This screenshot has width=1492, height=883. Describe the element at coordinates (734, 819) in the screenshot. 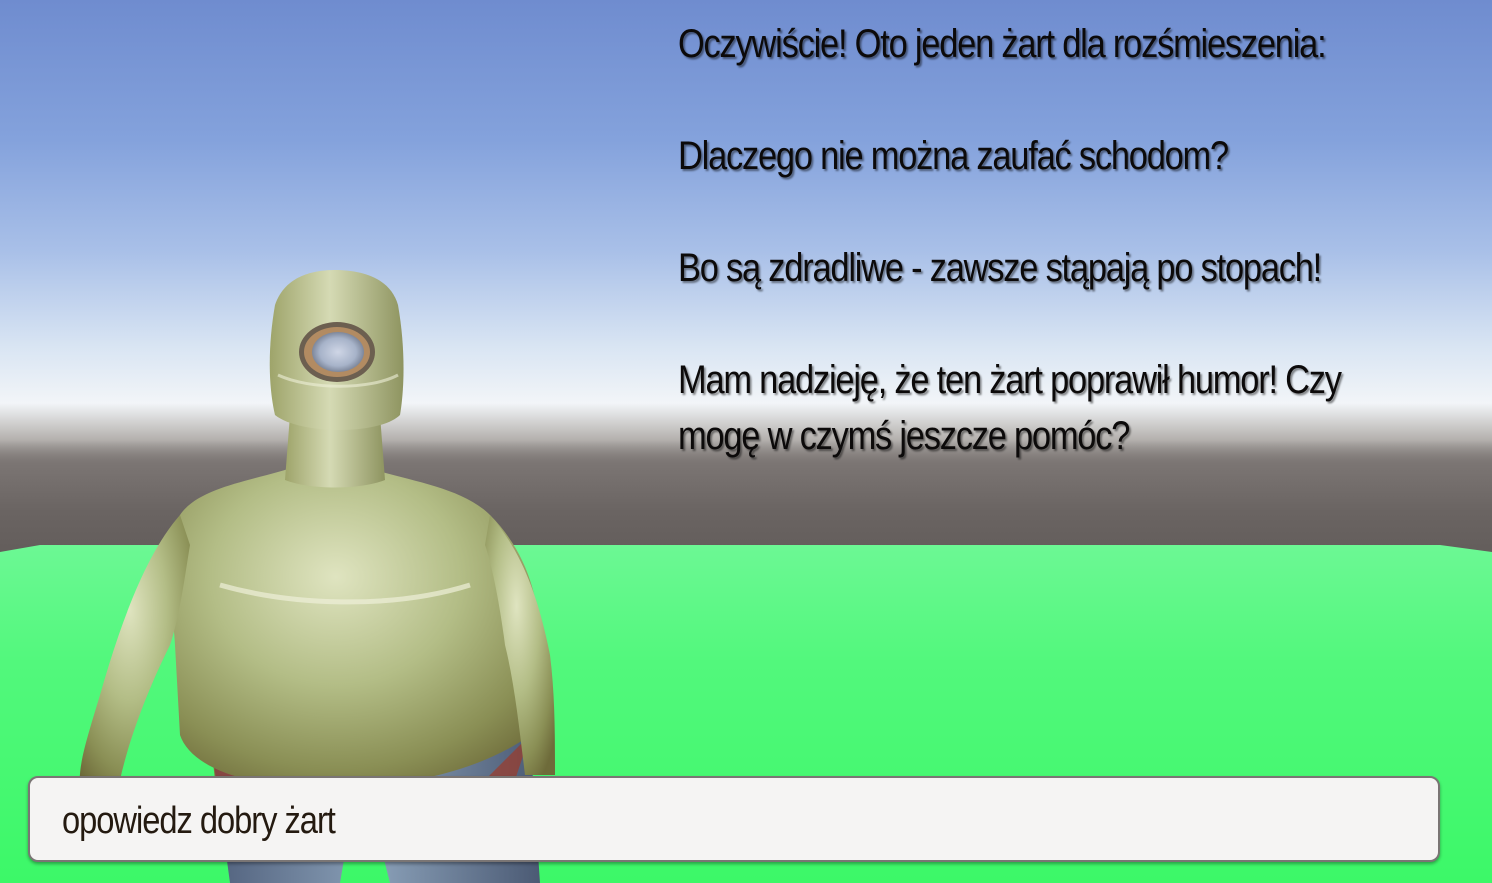

I see `chat-input-field: opowiedz dobry żart` at that location.